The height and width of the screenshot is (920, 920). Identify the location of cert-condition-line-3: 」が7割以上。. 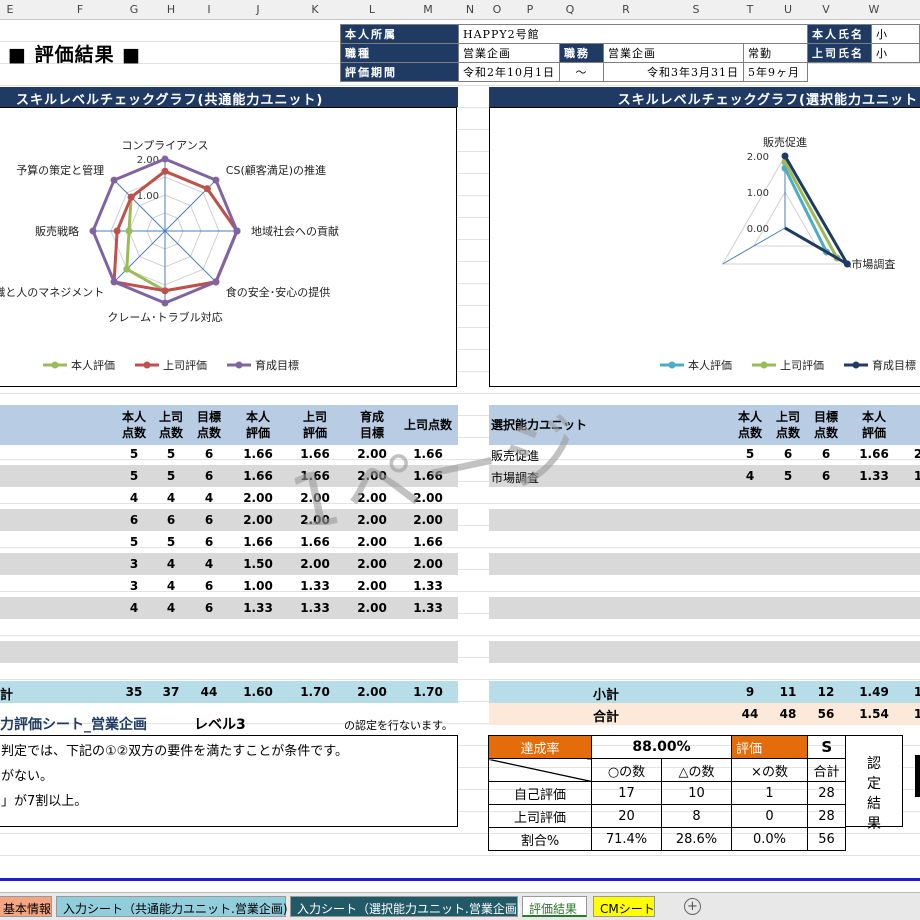
(44, 801).